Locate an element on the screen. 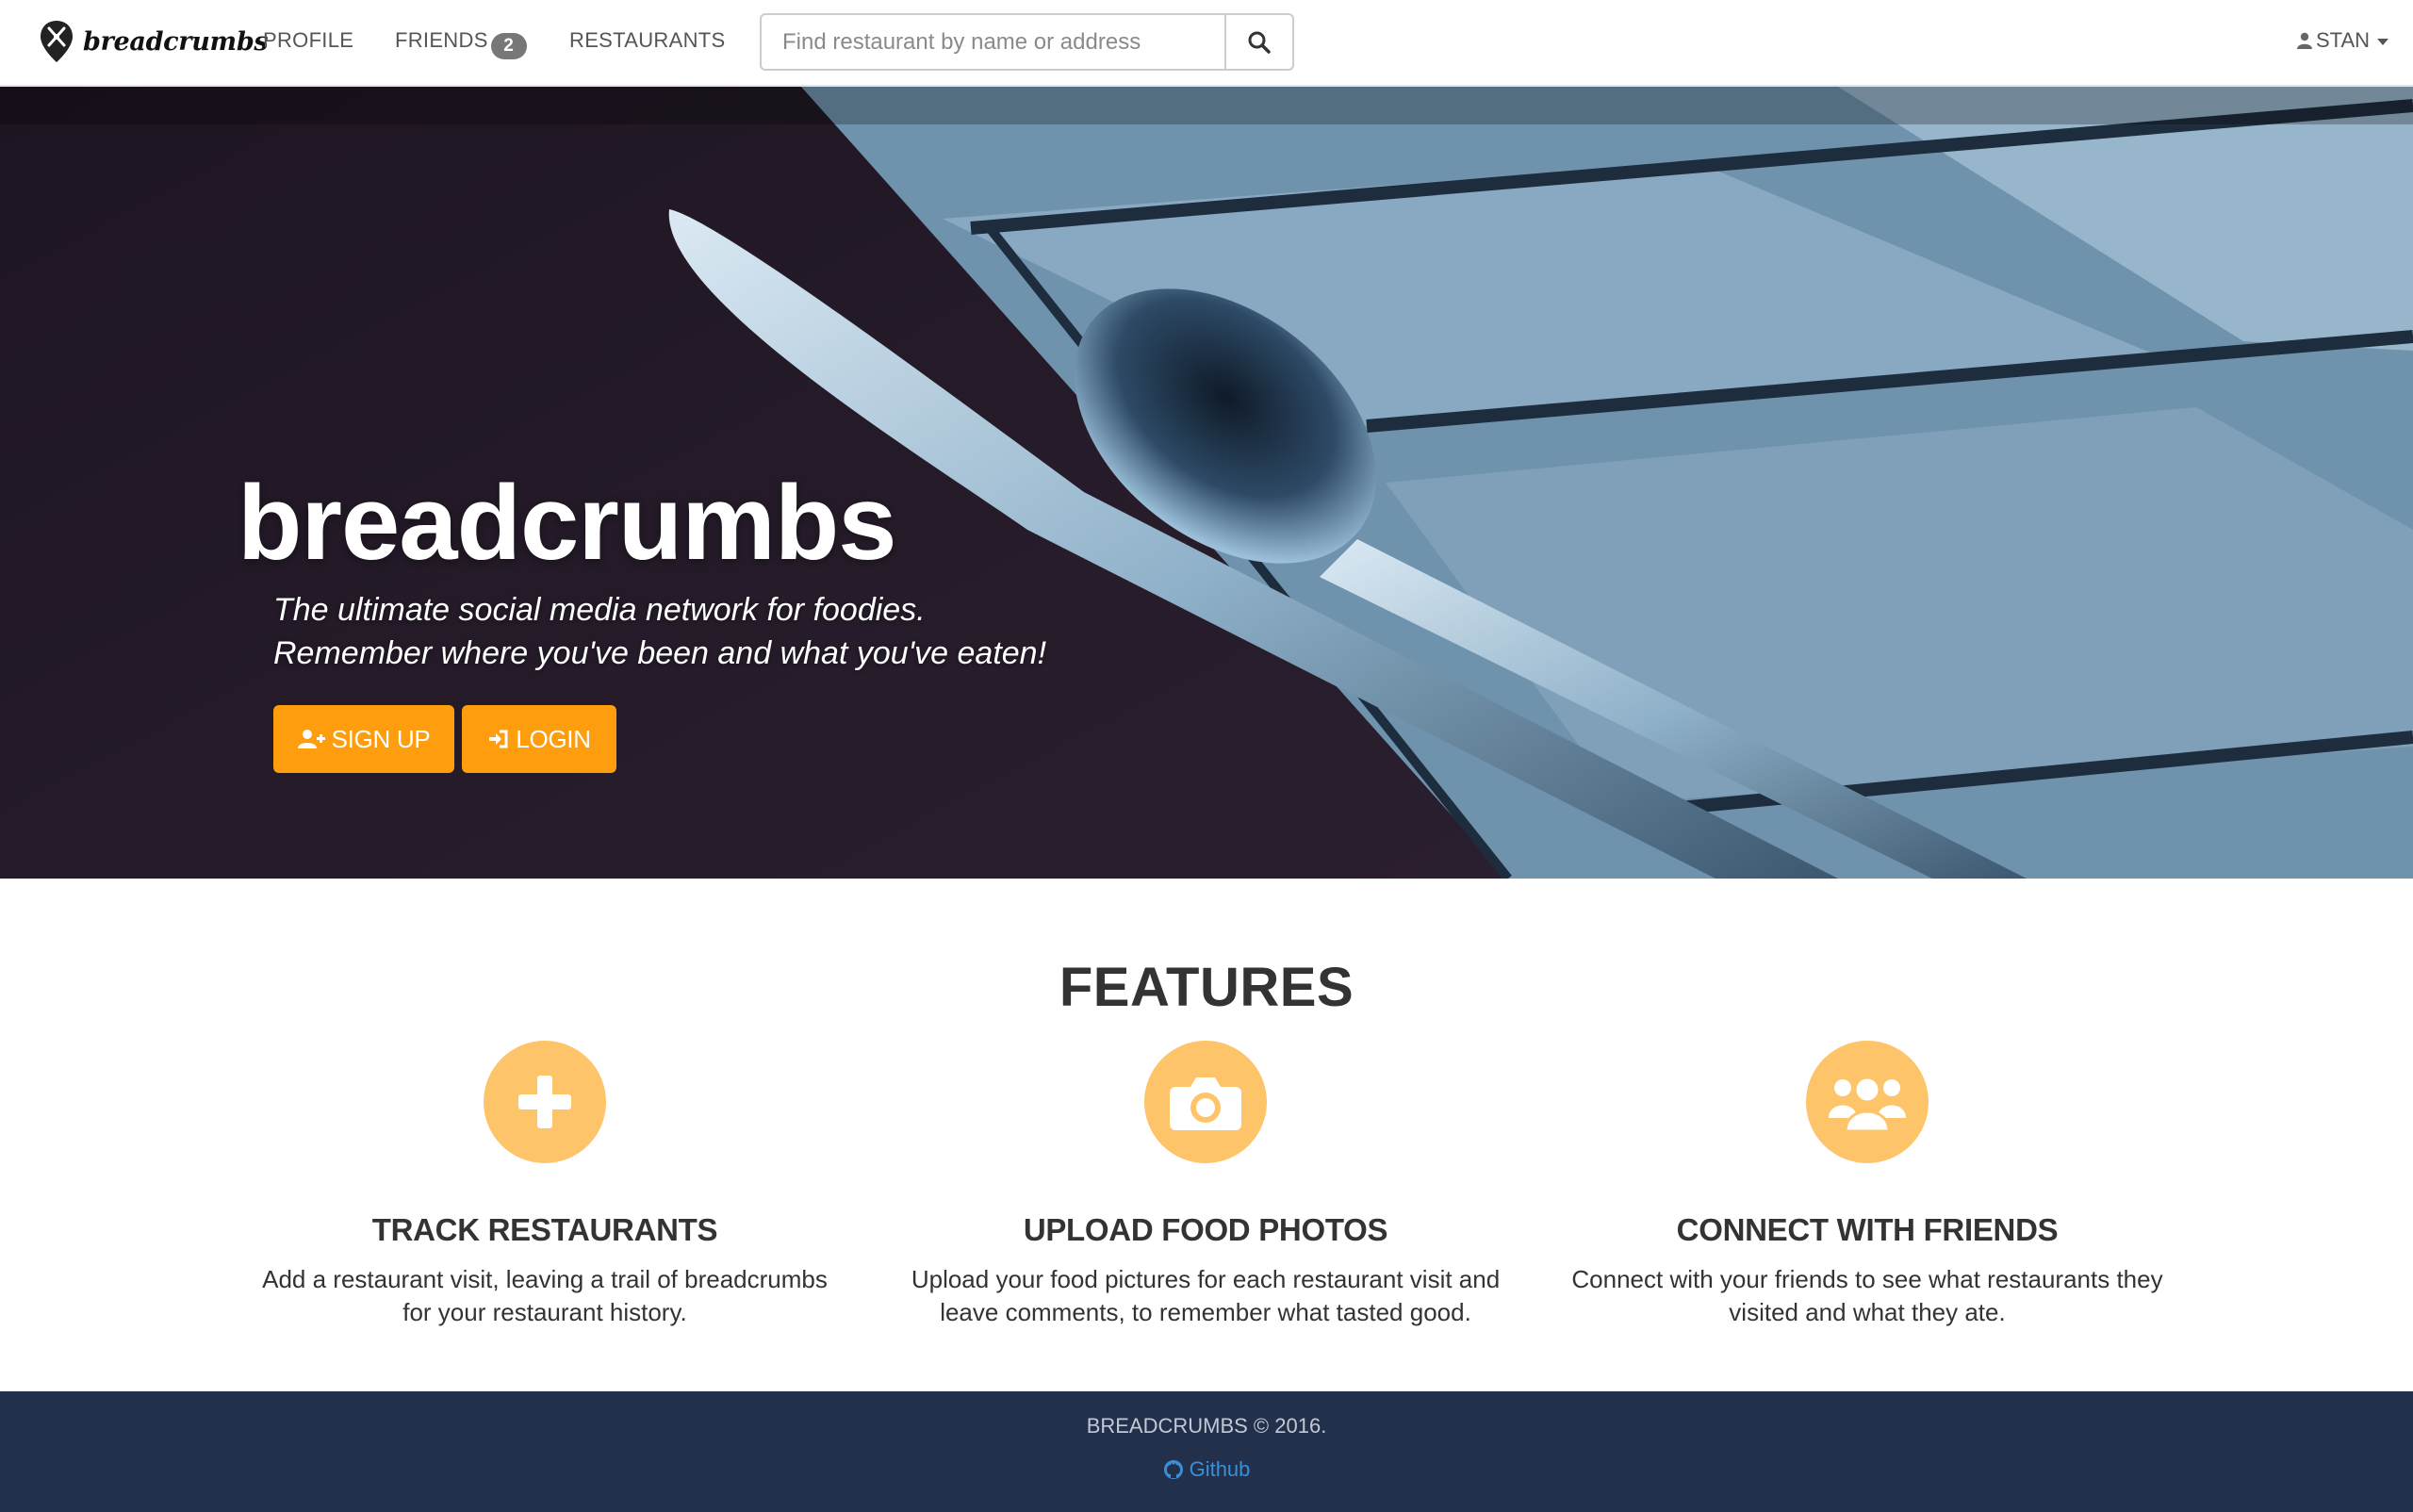 This screenshot has height=1512, width=2413. user-icon is located at coordinates (2304, 40).